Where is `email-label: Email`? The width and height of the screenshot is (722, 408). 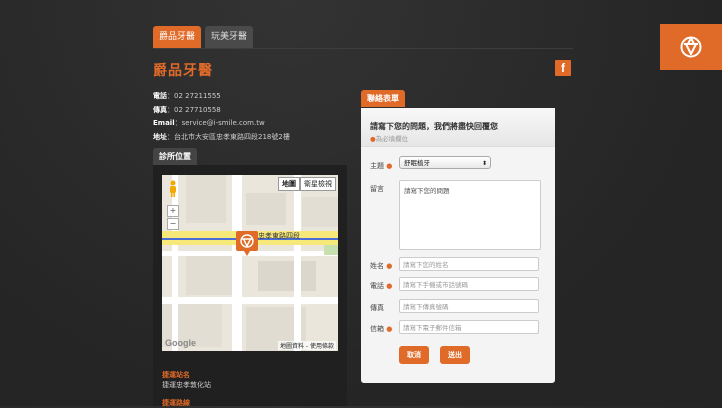
email-label: Email is located at coordinates (164, 123).